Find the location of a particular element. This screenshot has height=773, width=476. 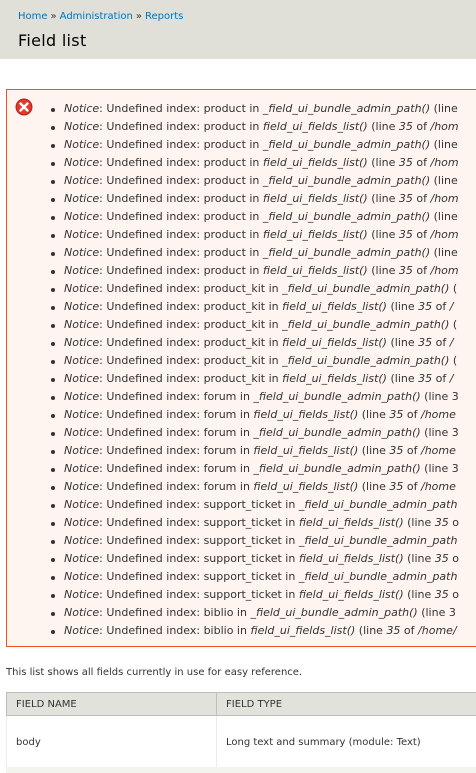

breadcrumb-home-link: Home is located at coordinates (33, 16).